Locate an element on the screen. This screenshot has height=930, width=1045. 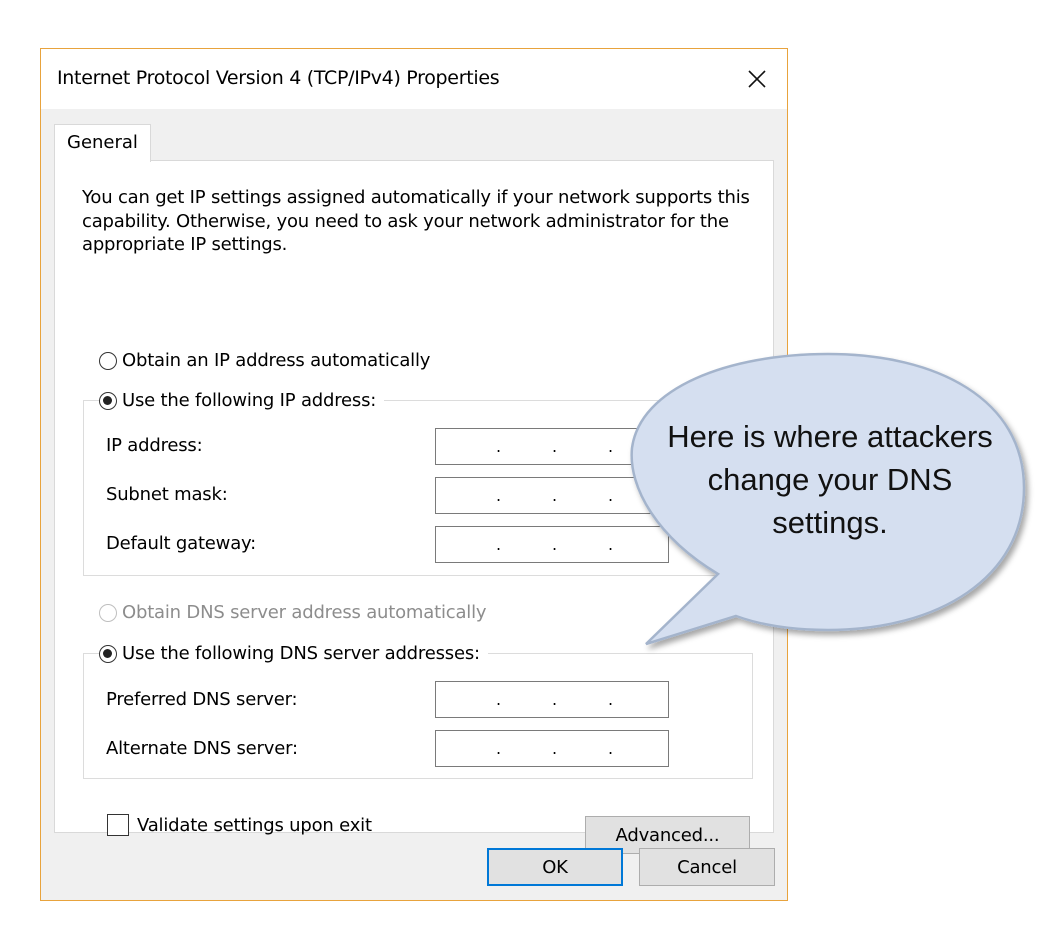
use-dns-manual-radio: Use the following DNS server addresses: is located at coordinates (293, 653).